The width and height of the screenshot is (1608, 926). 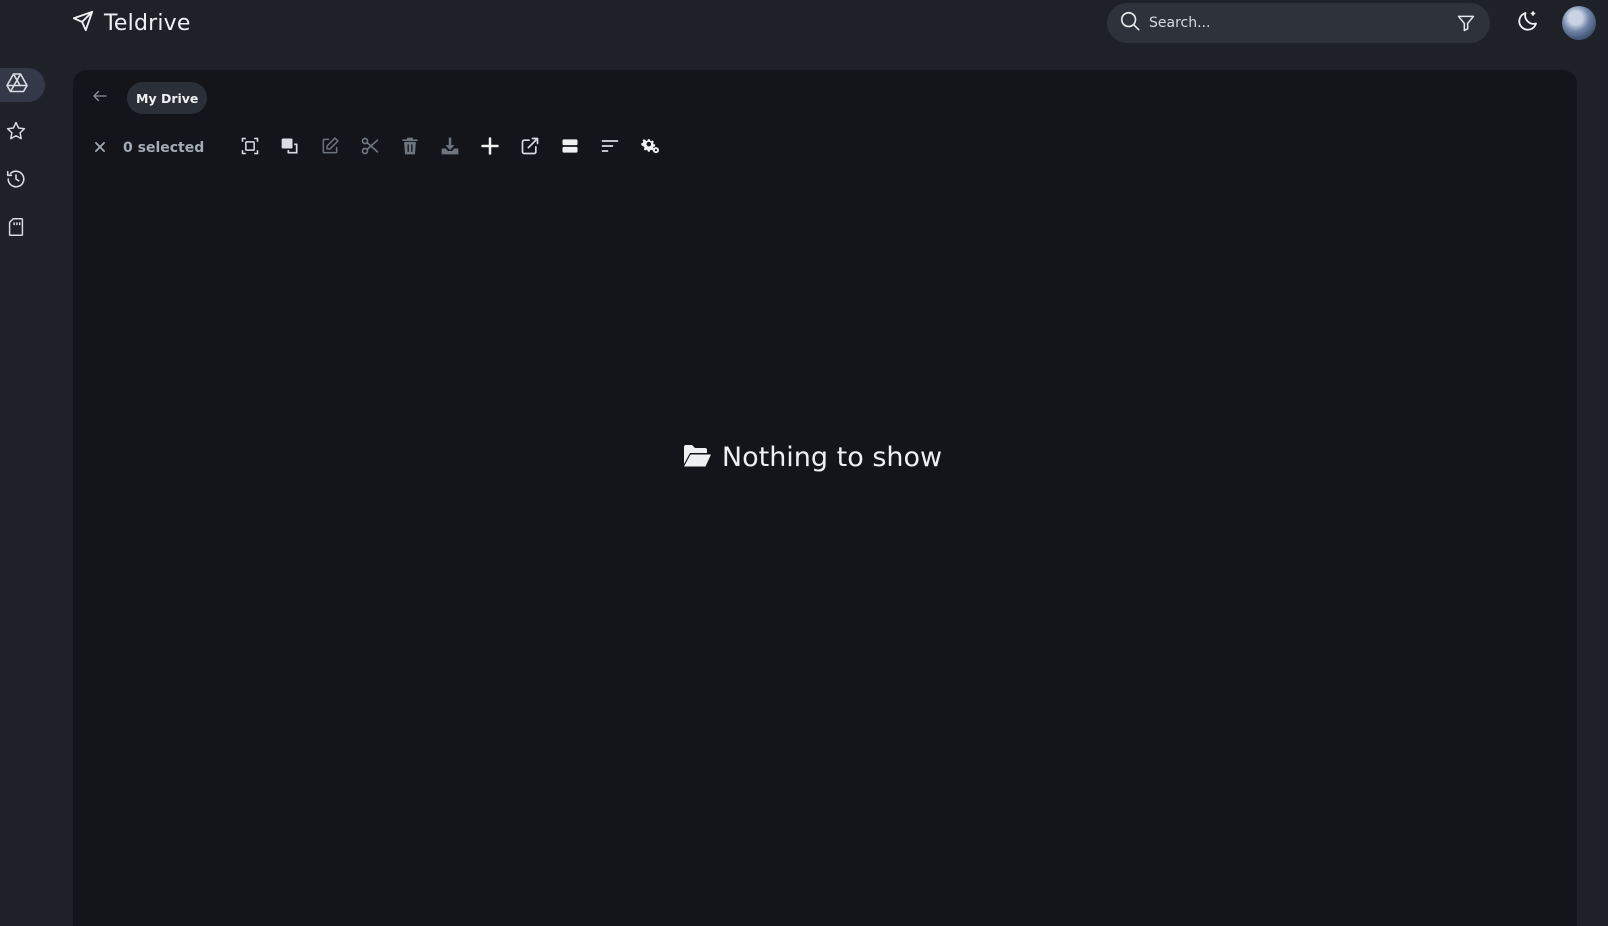 I want to click on rename-button, so click(x=330, y=148).